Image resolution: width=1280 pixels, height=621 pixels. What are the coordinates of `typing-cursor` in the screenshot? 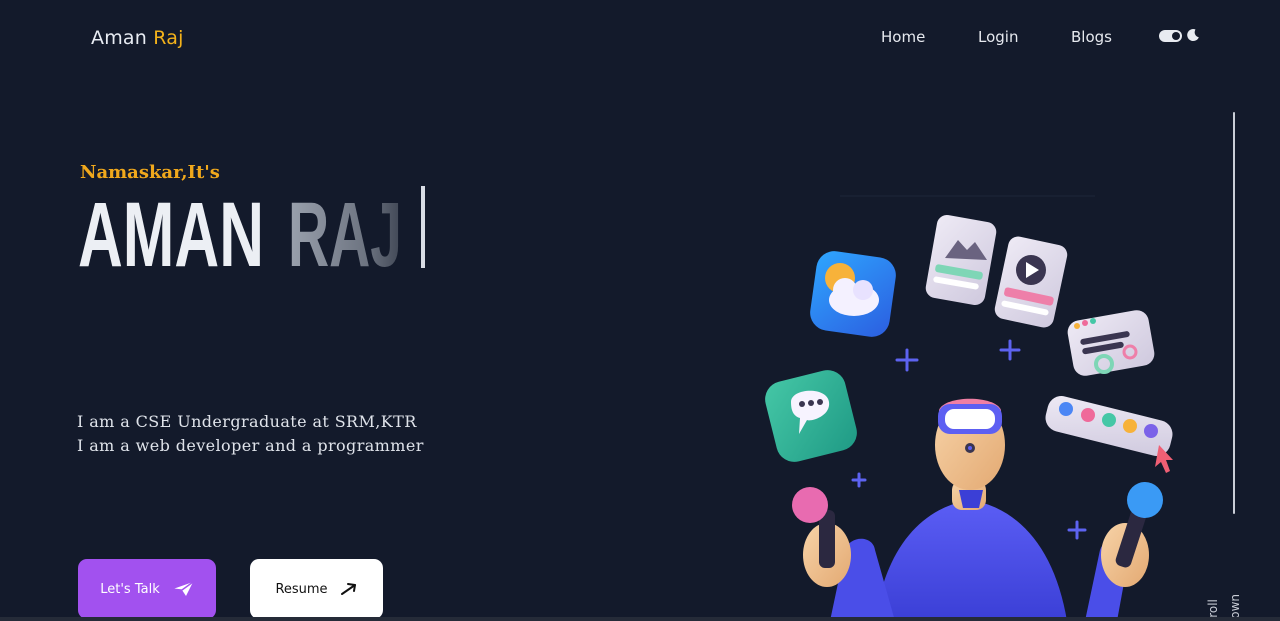 It's located at (423, 227).